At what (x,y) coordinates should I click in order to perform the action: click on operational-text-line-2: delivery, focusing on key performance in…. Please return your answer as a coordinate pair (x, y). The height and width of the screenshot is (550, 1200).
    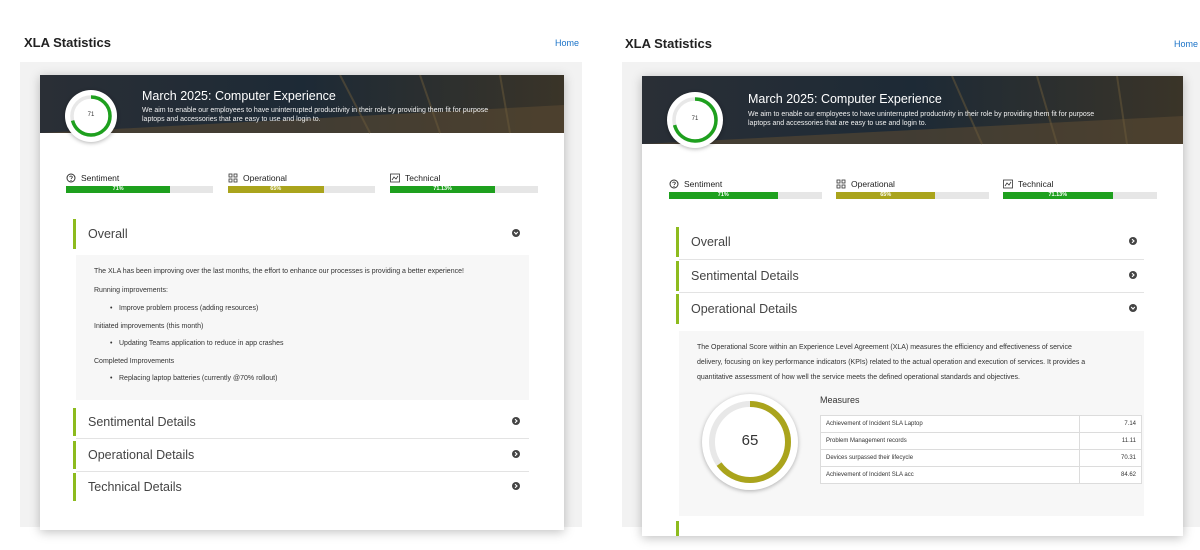
    Looking at the image, I should click on (891, 362).